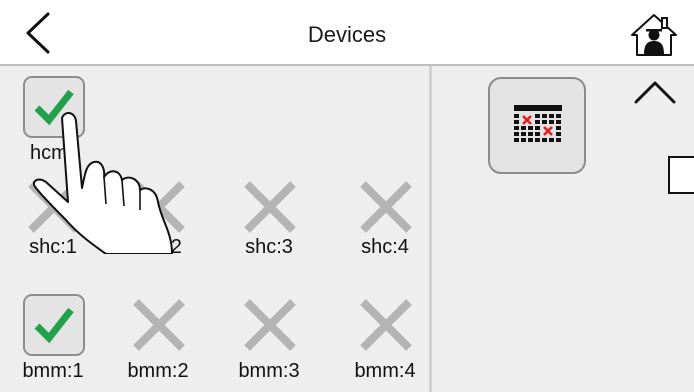  I want to click on device-label: bmm:2, so click(158, 371).